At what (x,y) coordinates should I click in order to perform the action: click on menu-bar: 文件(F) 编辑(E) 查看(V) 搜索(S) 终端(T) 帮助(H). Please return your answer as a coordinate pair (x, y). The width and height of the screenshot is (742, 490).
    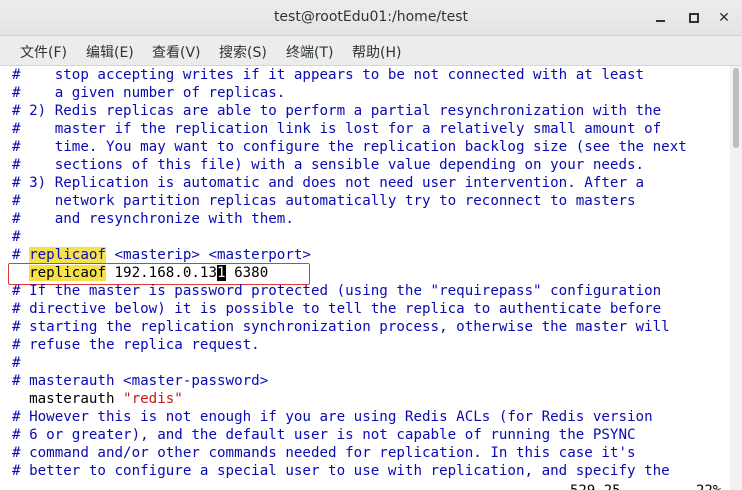
    Looking at the image, I should click on (371, 51).